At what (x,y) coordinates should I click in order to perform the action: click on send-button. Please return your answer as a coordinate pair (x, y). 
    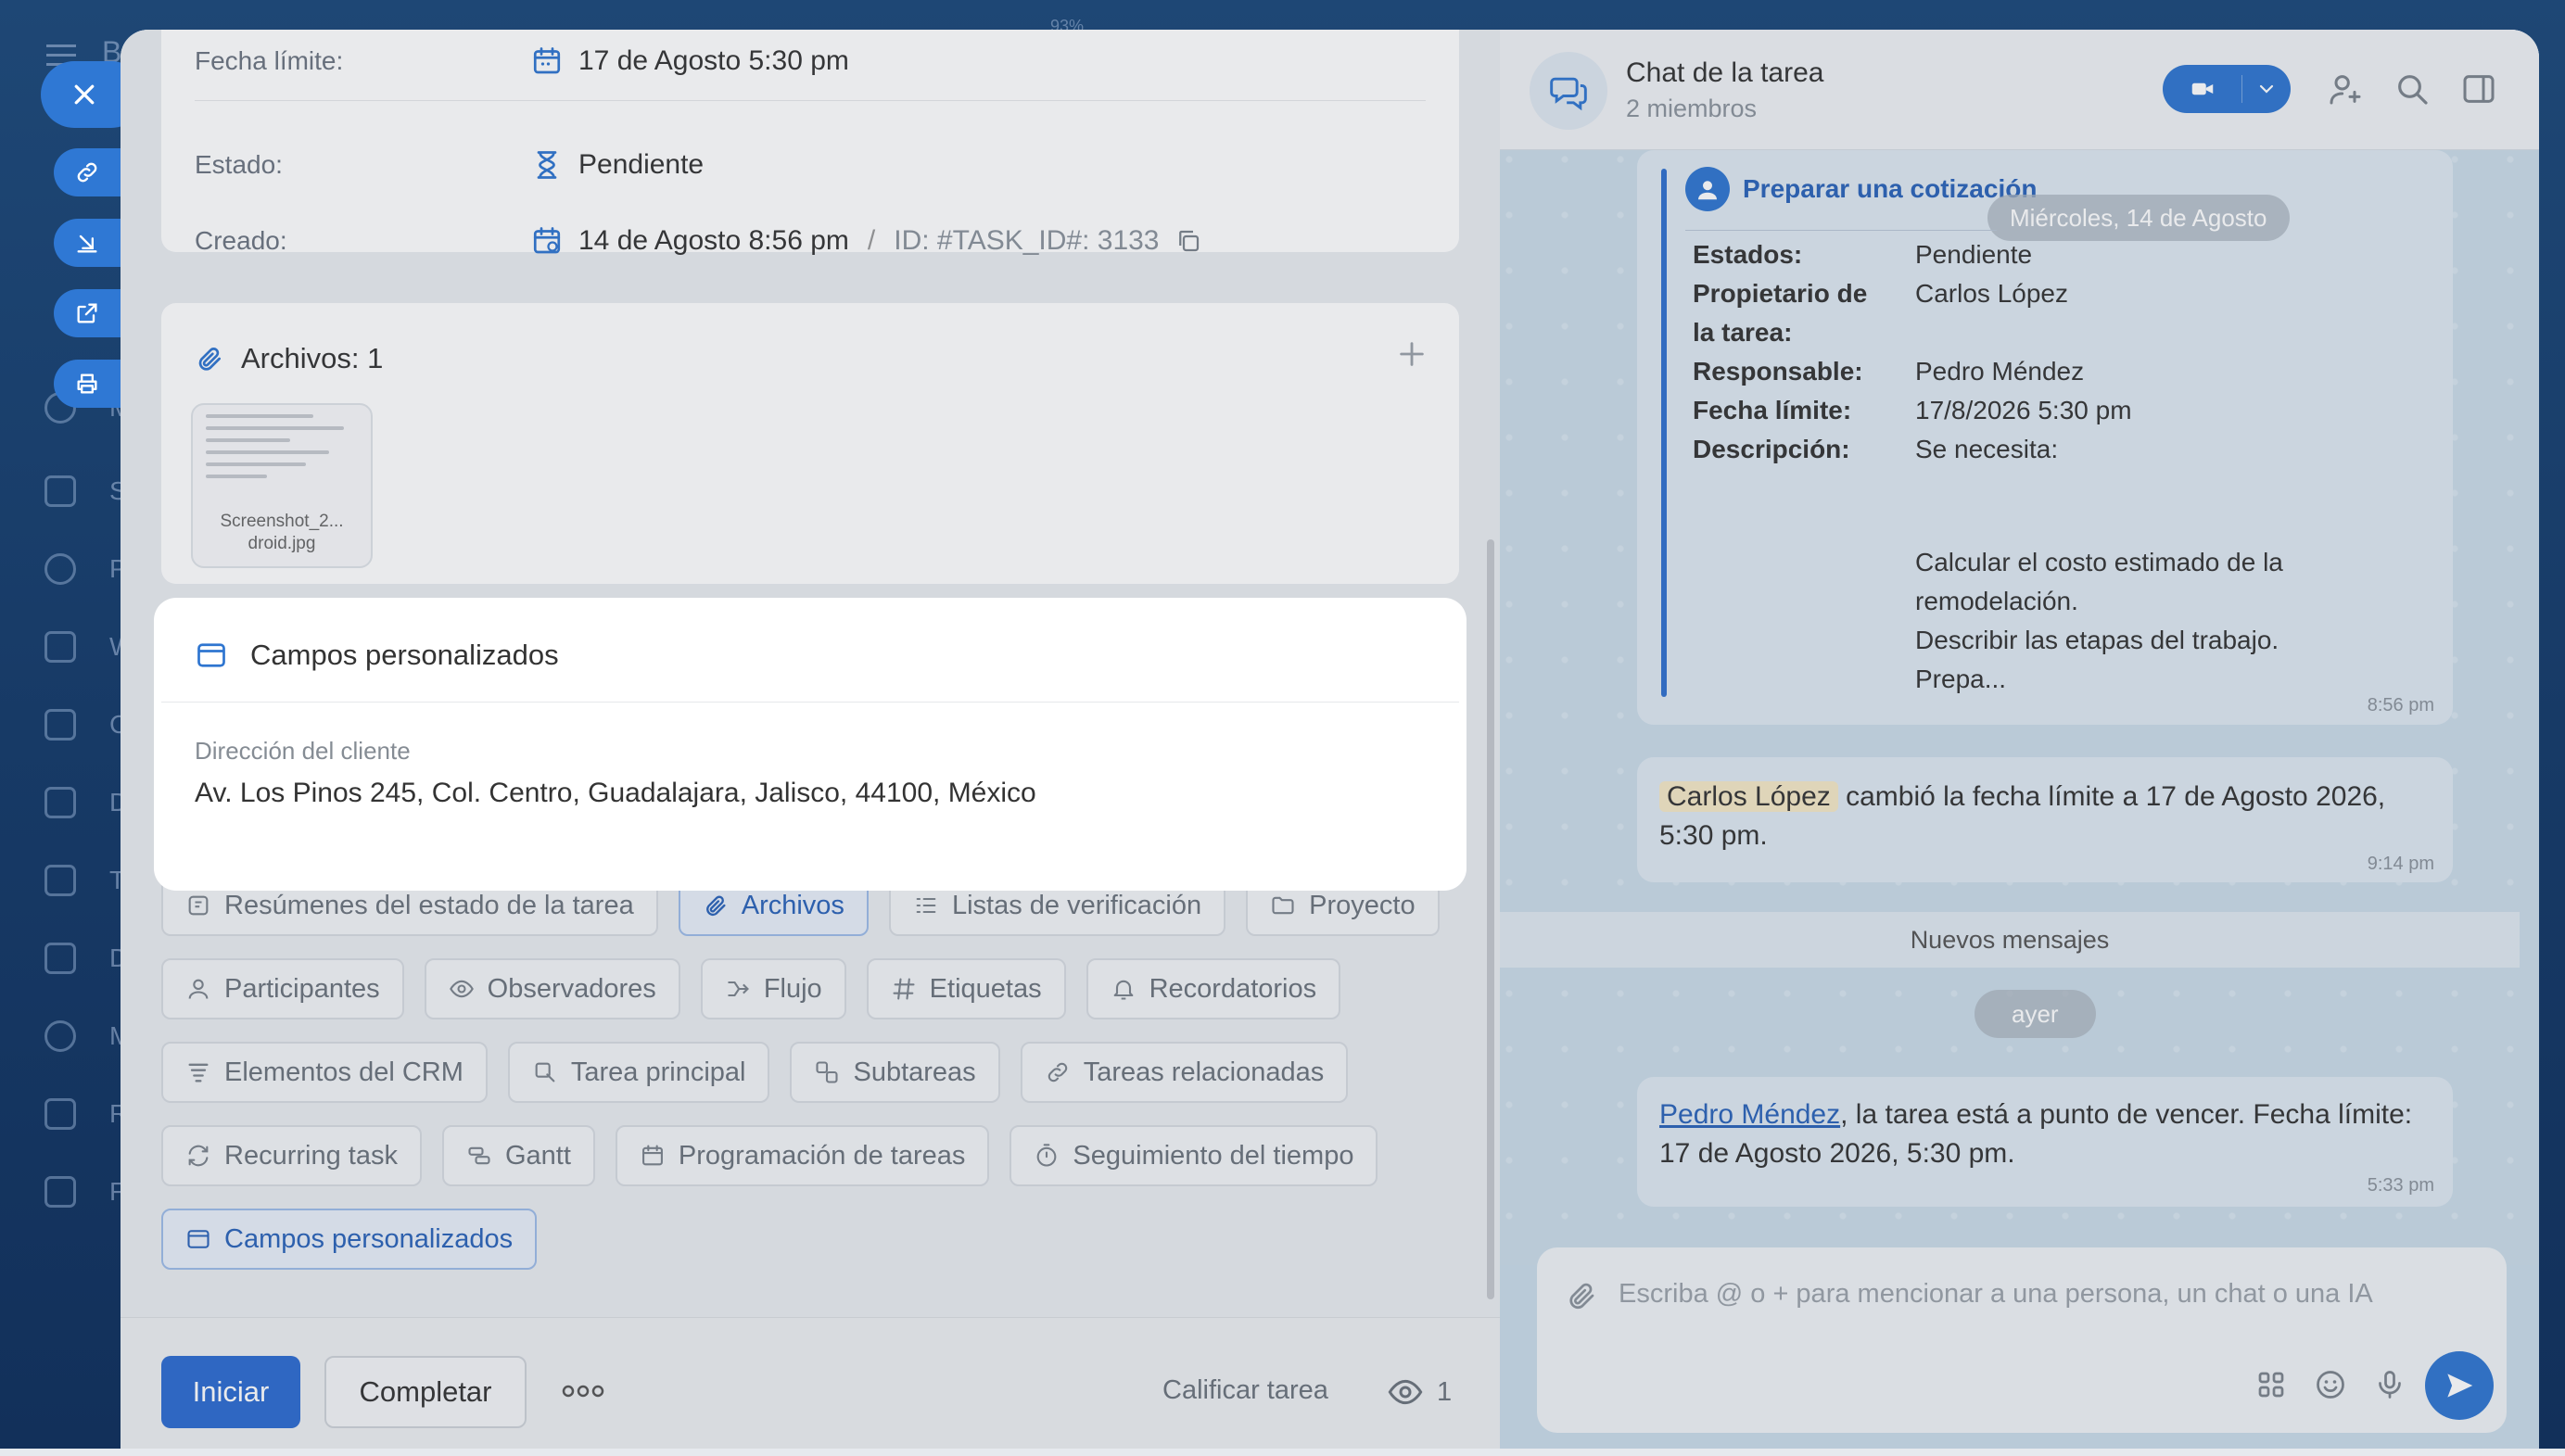
    Looking at the image, I should click on (2459, 1385).